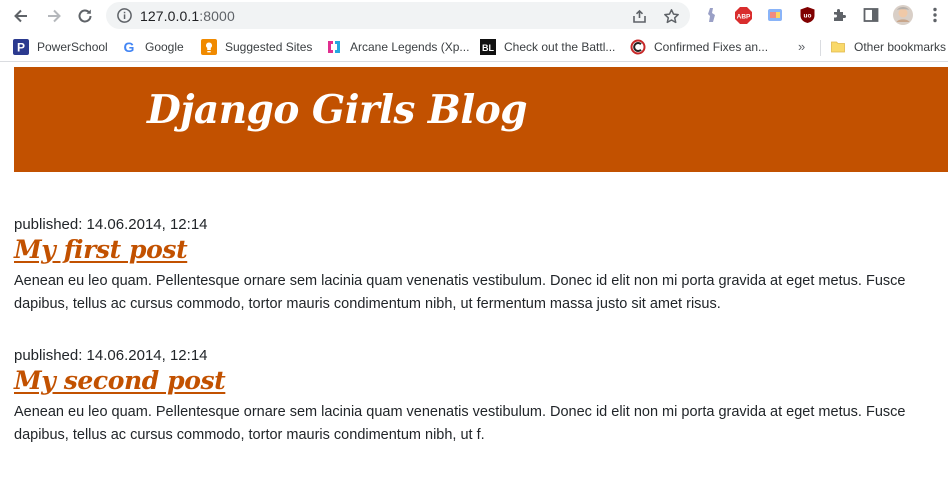 The image size is (948, 480). I want to click on profile-avatar, so click(903, 15).